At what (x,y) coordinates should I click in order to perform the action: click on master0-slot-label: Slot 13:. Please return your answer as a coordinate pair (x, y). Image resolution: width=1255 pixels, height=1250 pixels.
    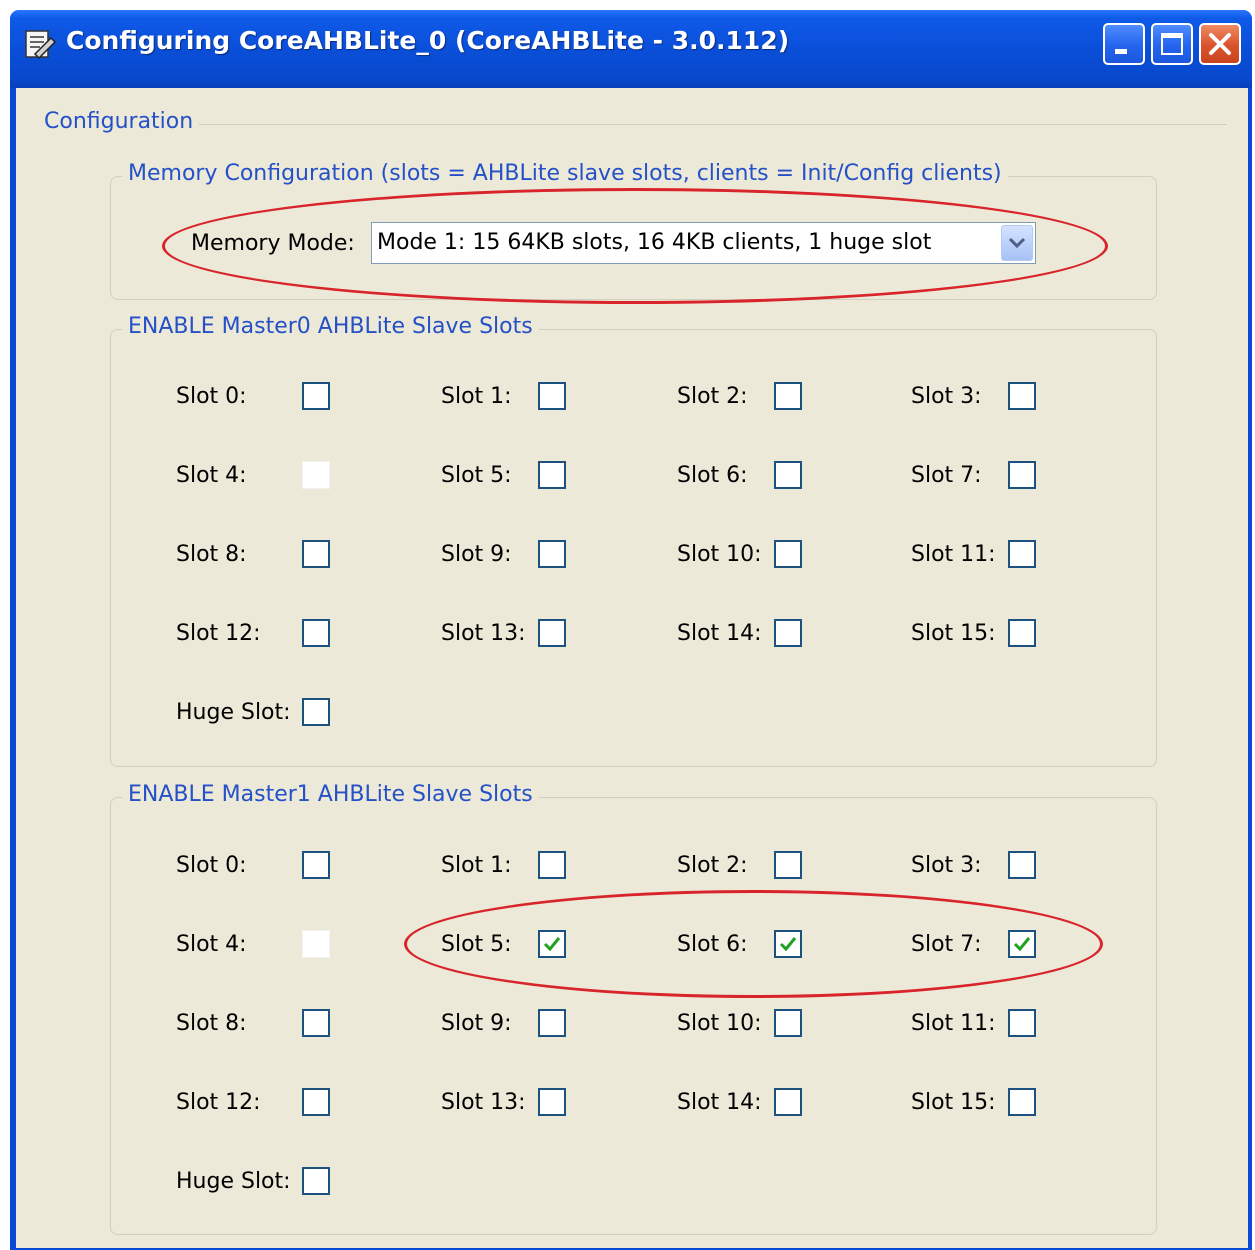
    Looking at the image, I should click on (483, 633).